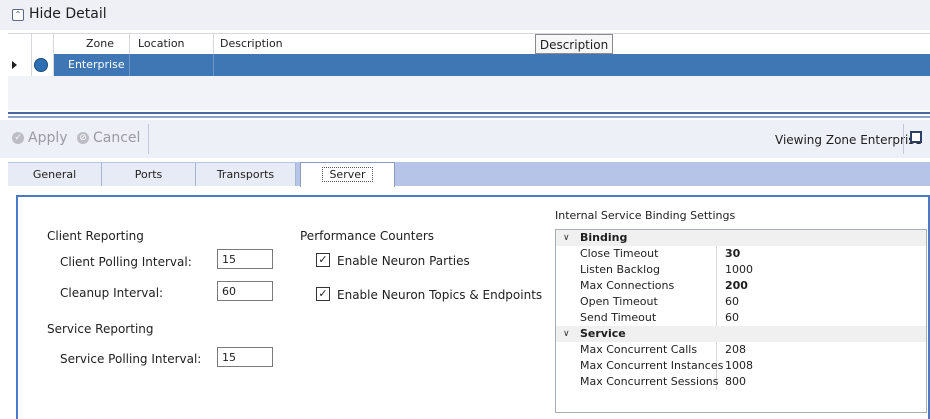 This screenshot has height=419, width=930. Describe the element at coordinates (741, 334) in the screenshot. I see `category-service: ∨ Service` at that location.